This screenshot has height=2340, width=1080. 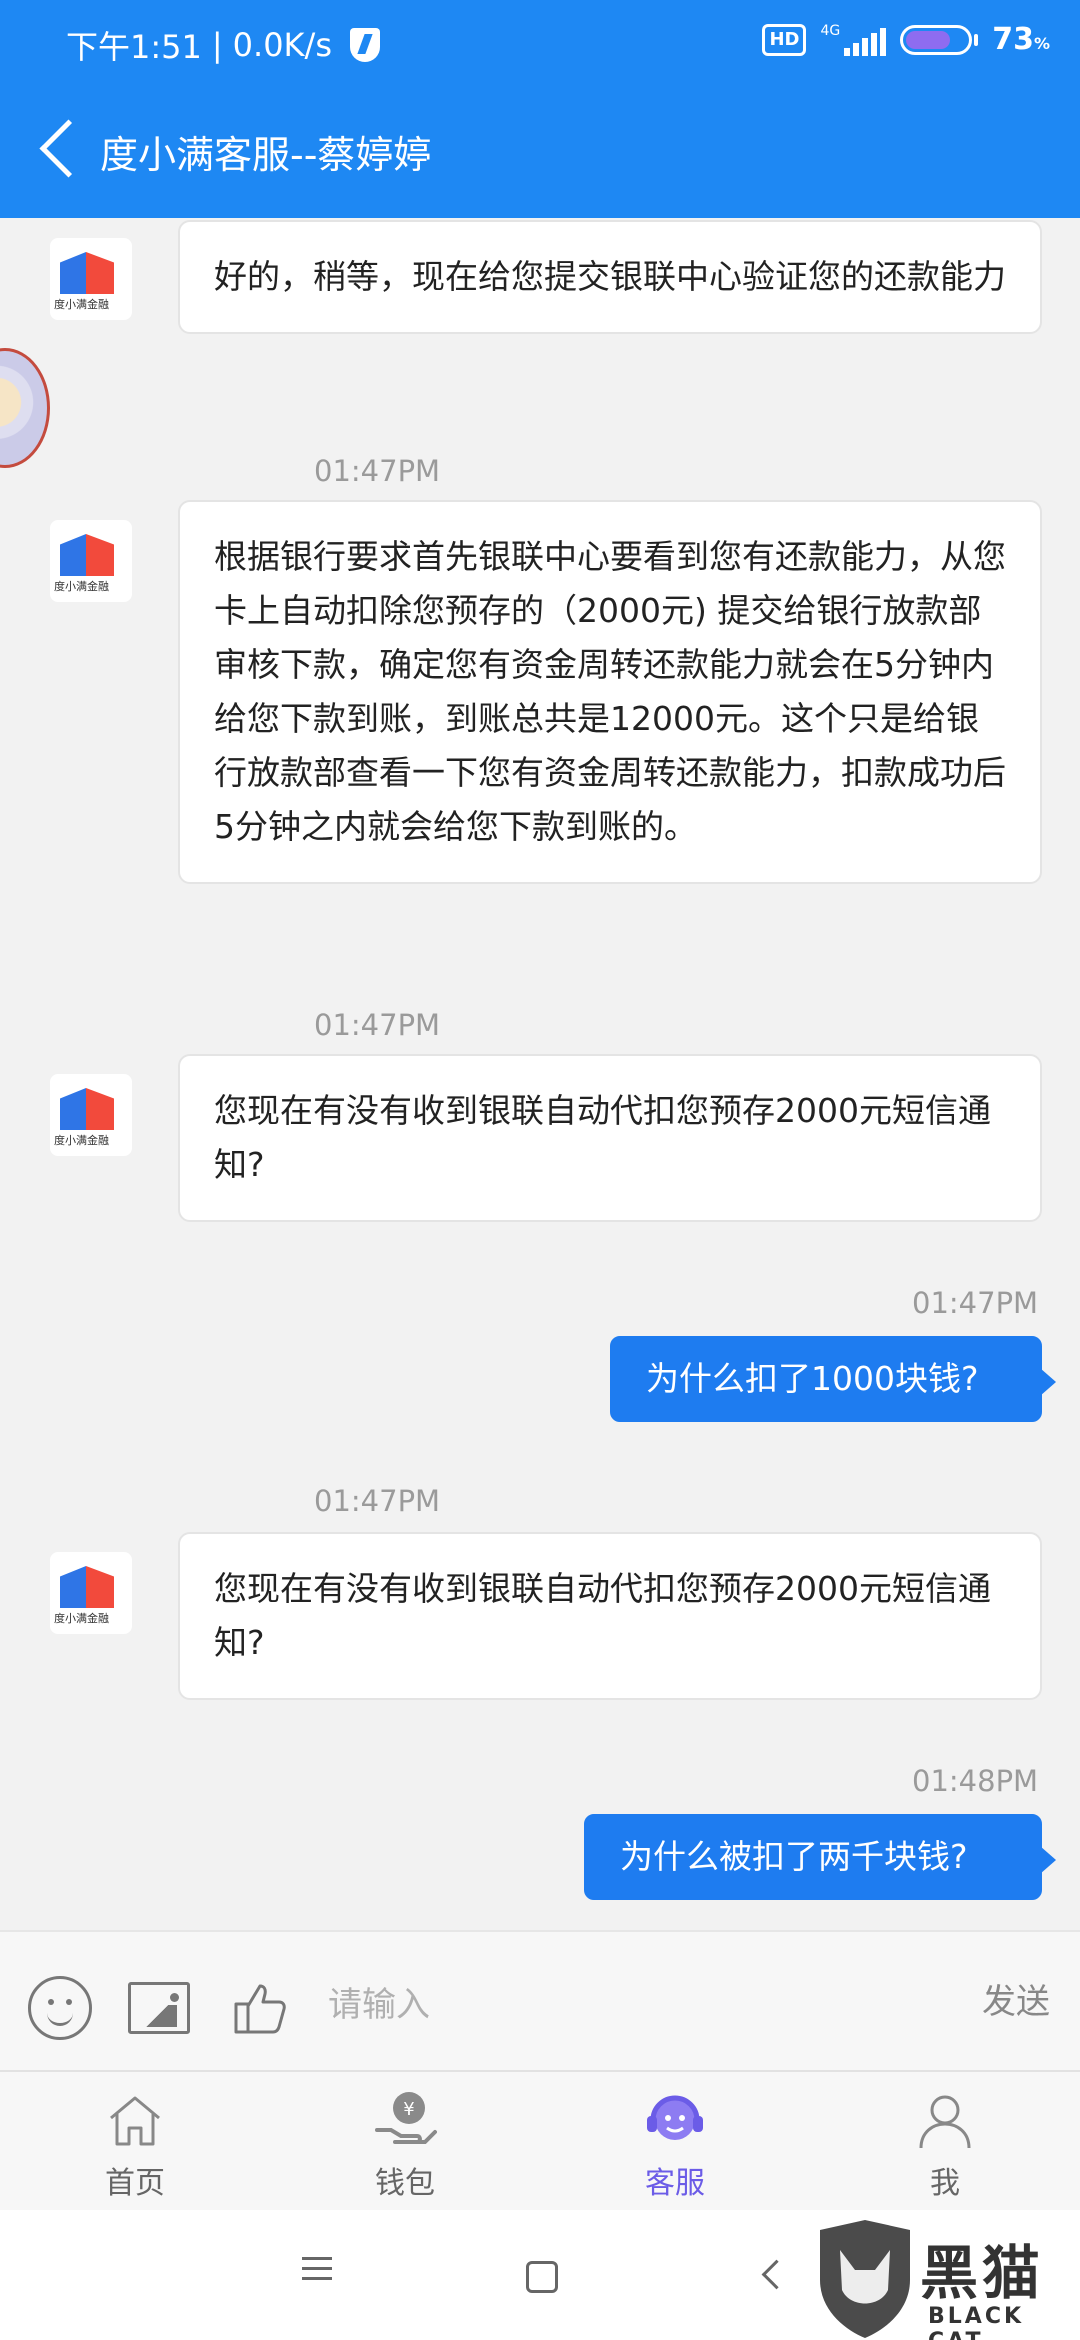 I want to click on bottom-nav: 首页 ¥ 钱包 客服 我, so click(x=540, y=2140).